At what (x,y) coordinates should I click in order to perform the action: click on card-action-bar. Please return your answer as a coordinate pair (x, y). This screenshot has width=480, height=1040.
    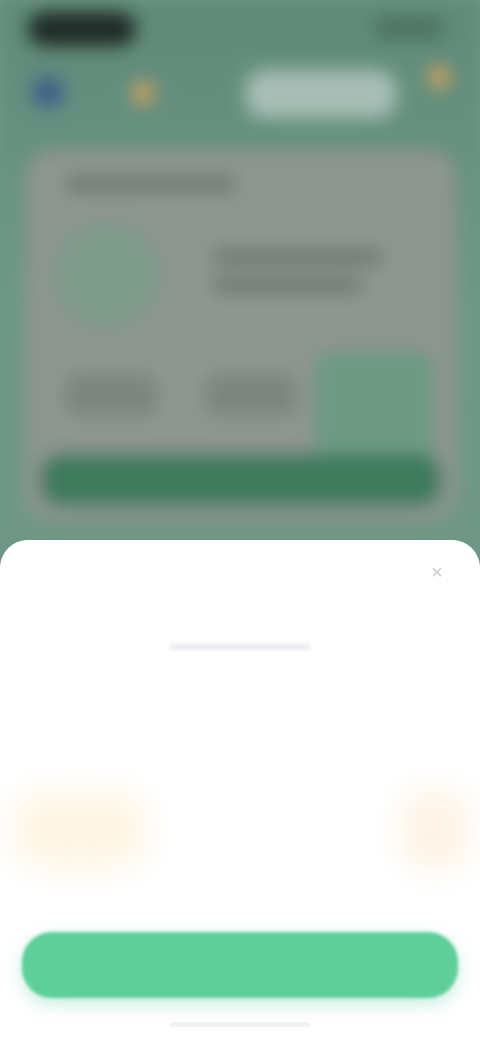
    Looking at the image, I should click on (241, 480).